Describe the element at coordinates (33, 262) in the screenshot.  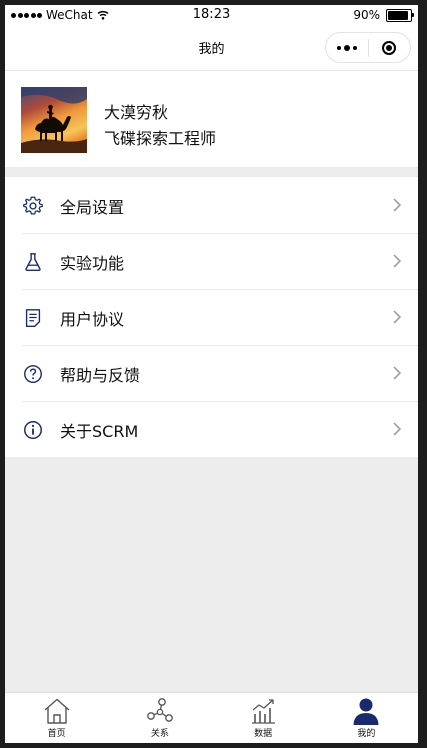
I see `flask-icon` at that location.